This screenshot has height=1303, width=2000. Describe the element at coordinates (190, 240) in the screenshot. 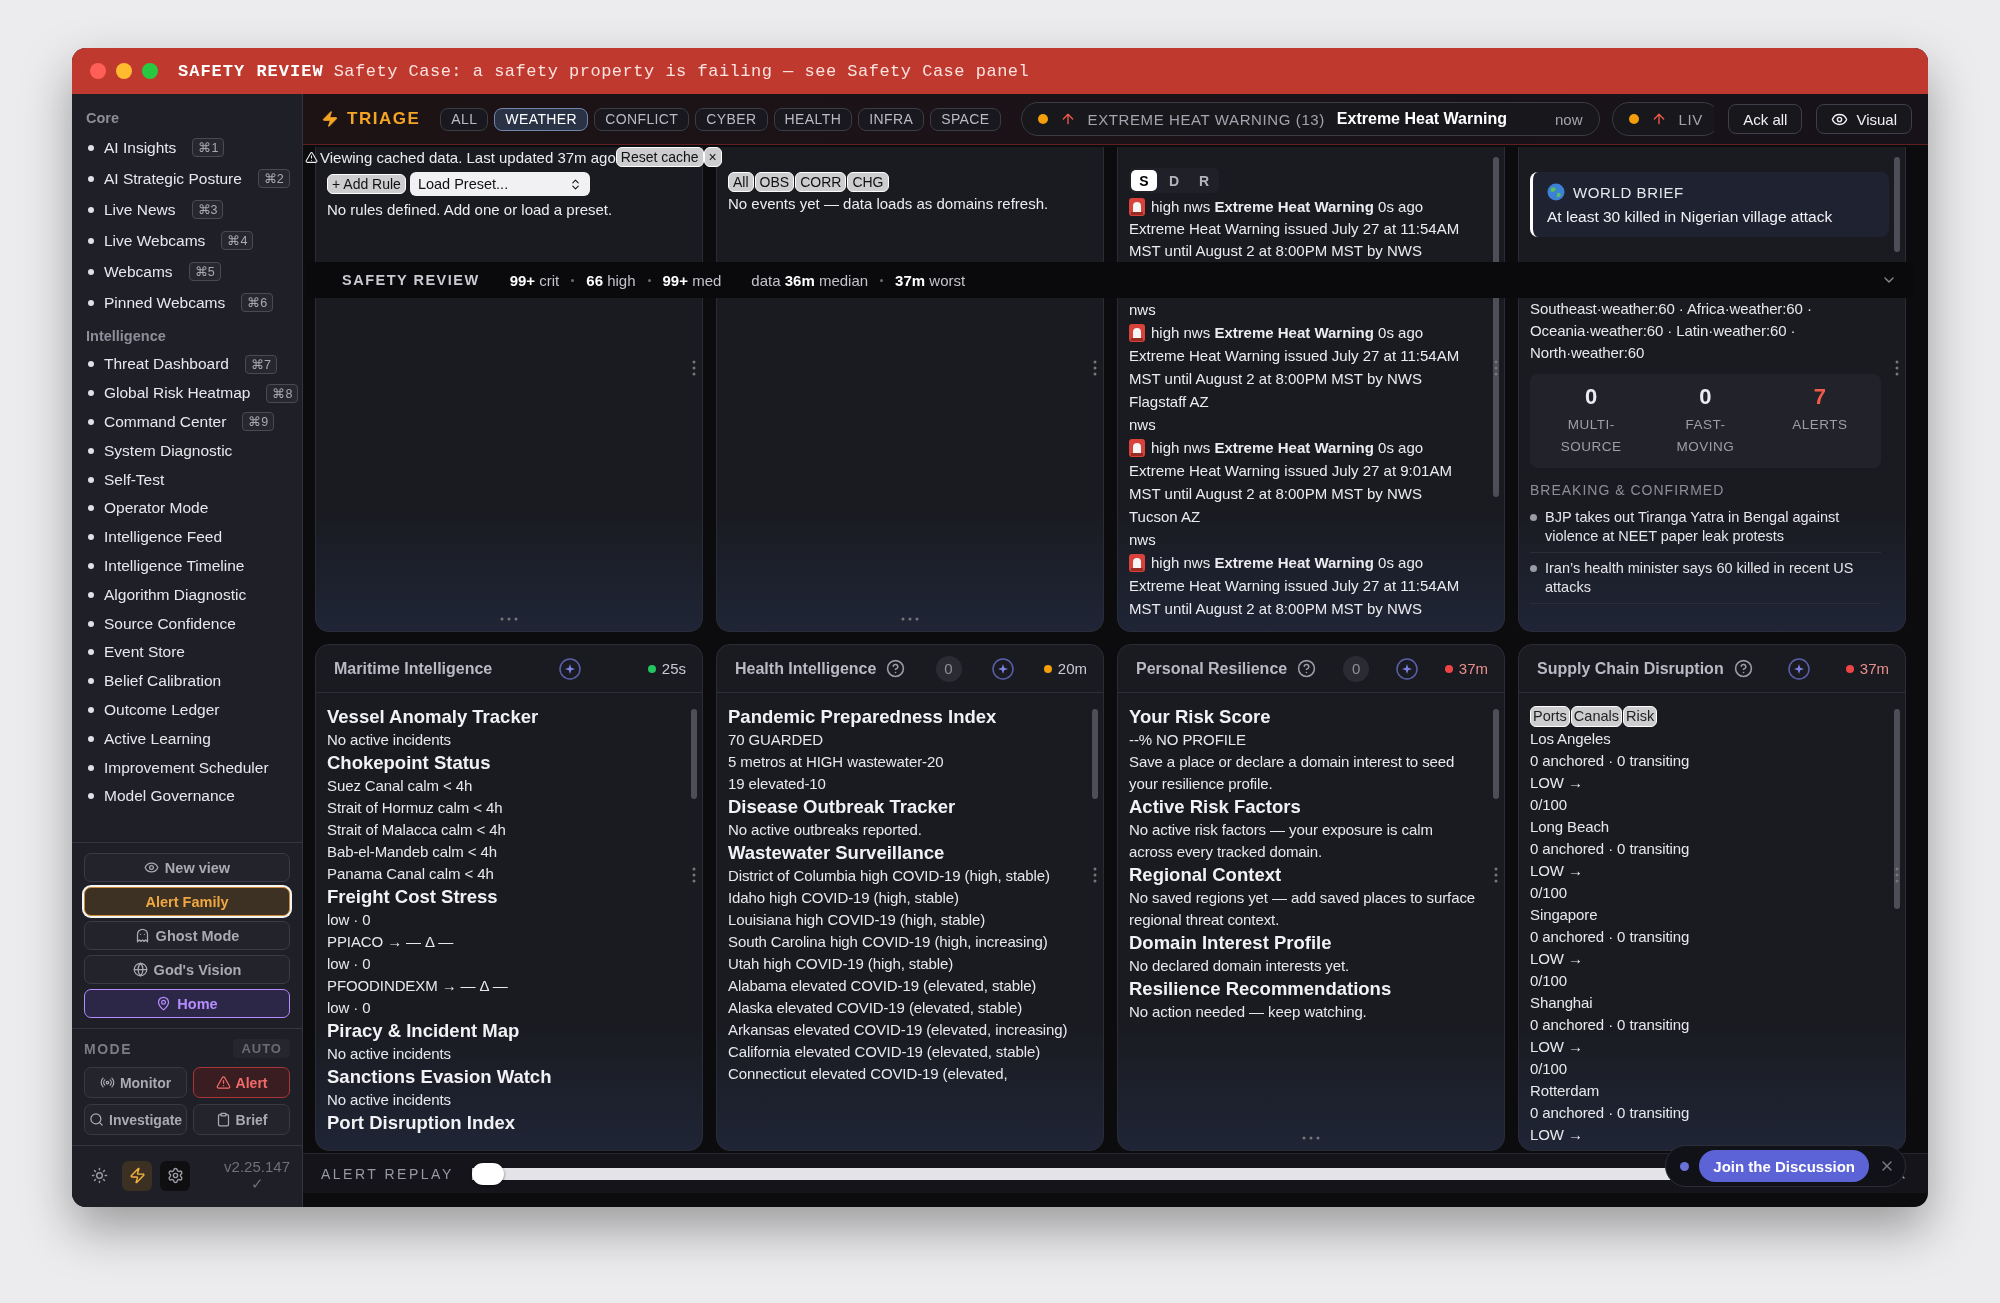

I see `nav-item: Live Webcams ⌘4` at that location.